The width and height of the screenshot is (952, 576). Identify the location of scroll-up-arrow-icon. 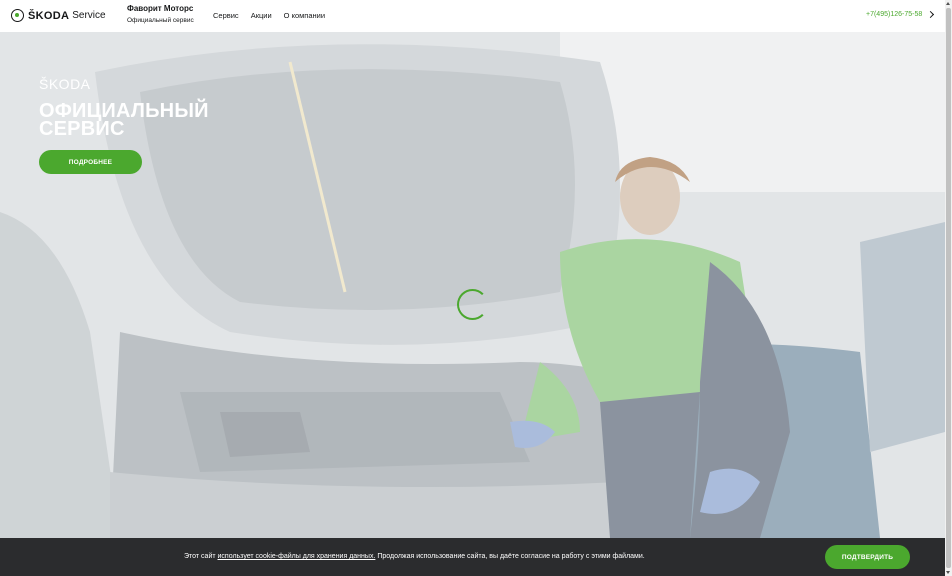
(948, 3).